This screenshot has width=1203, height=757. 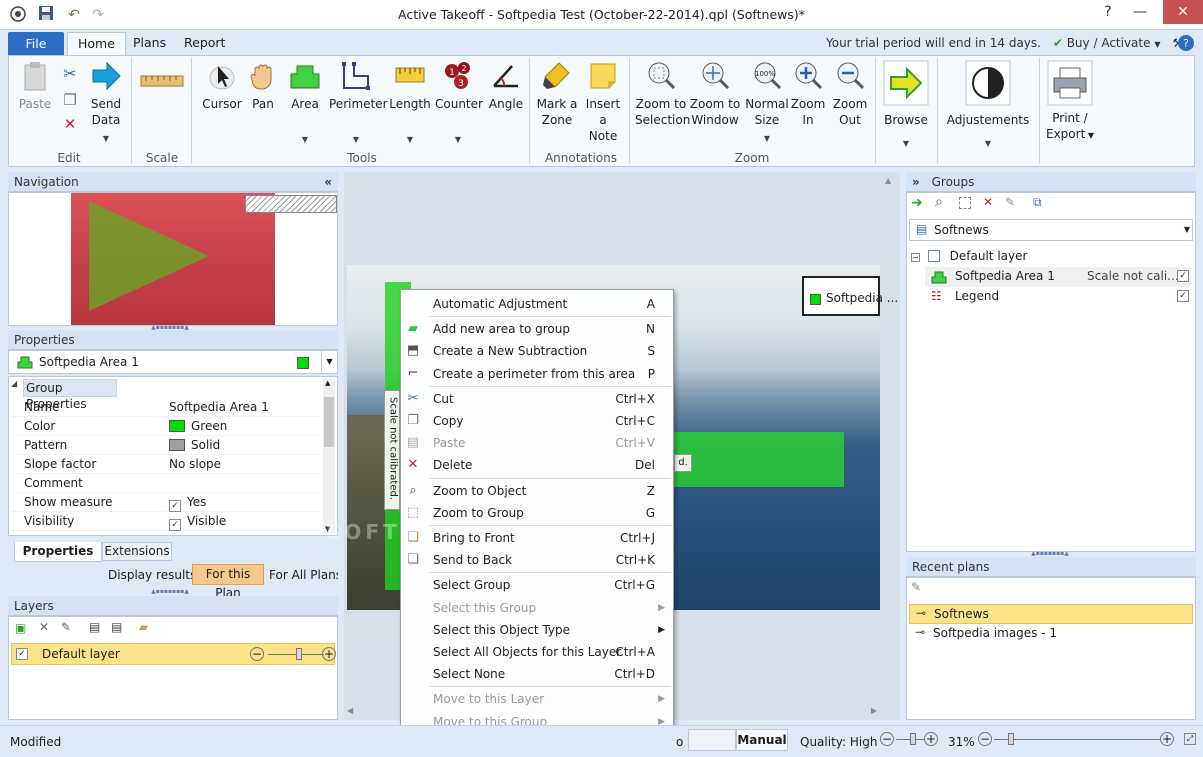 I want to click on insert-note-button: Insert a Note, so click(x=603, y=102).